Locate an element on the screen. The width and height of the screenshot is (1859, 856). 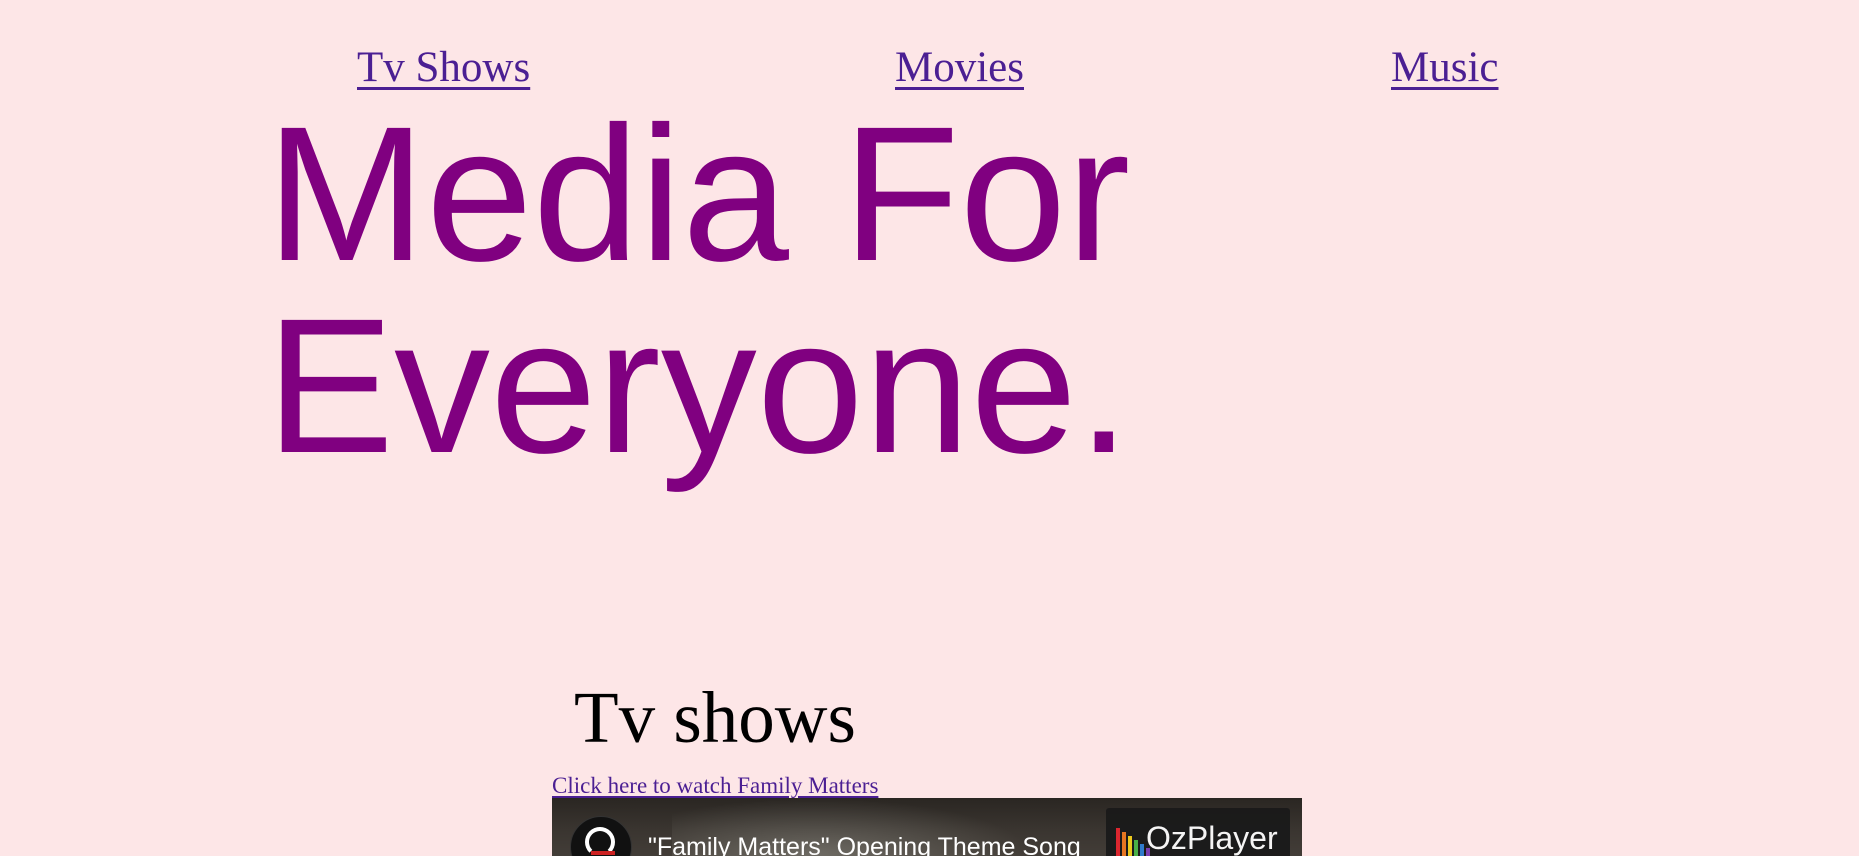
watch-family-matters-link: Click here to watch Family Matters is located at coordinates (715, 785).